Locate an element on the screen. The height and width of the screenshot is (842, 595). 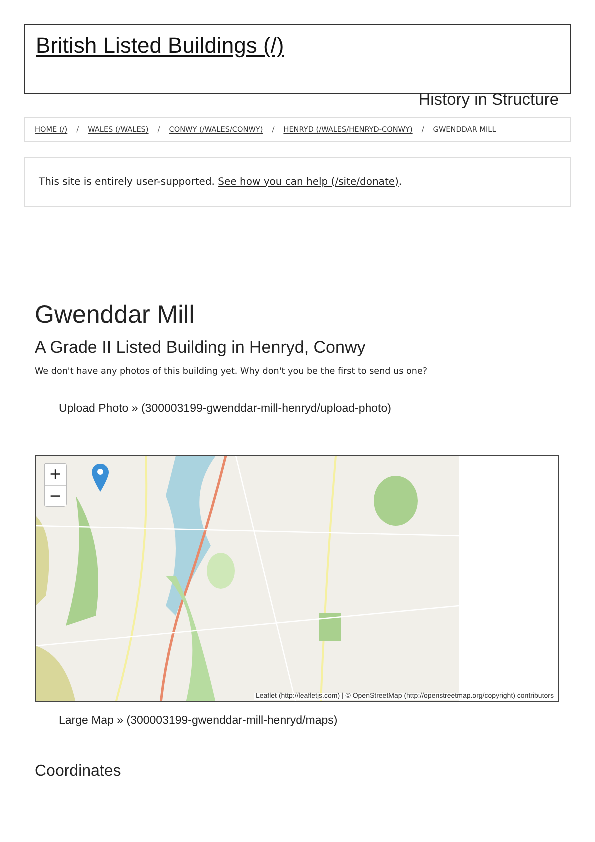
upload-photo-link: Upload Photo » (300003199-gwenddar-mill-henryd/upload-photo) is located at coordinates (309, 409).